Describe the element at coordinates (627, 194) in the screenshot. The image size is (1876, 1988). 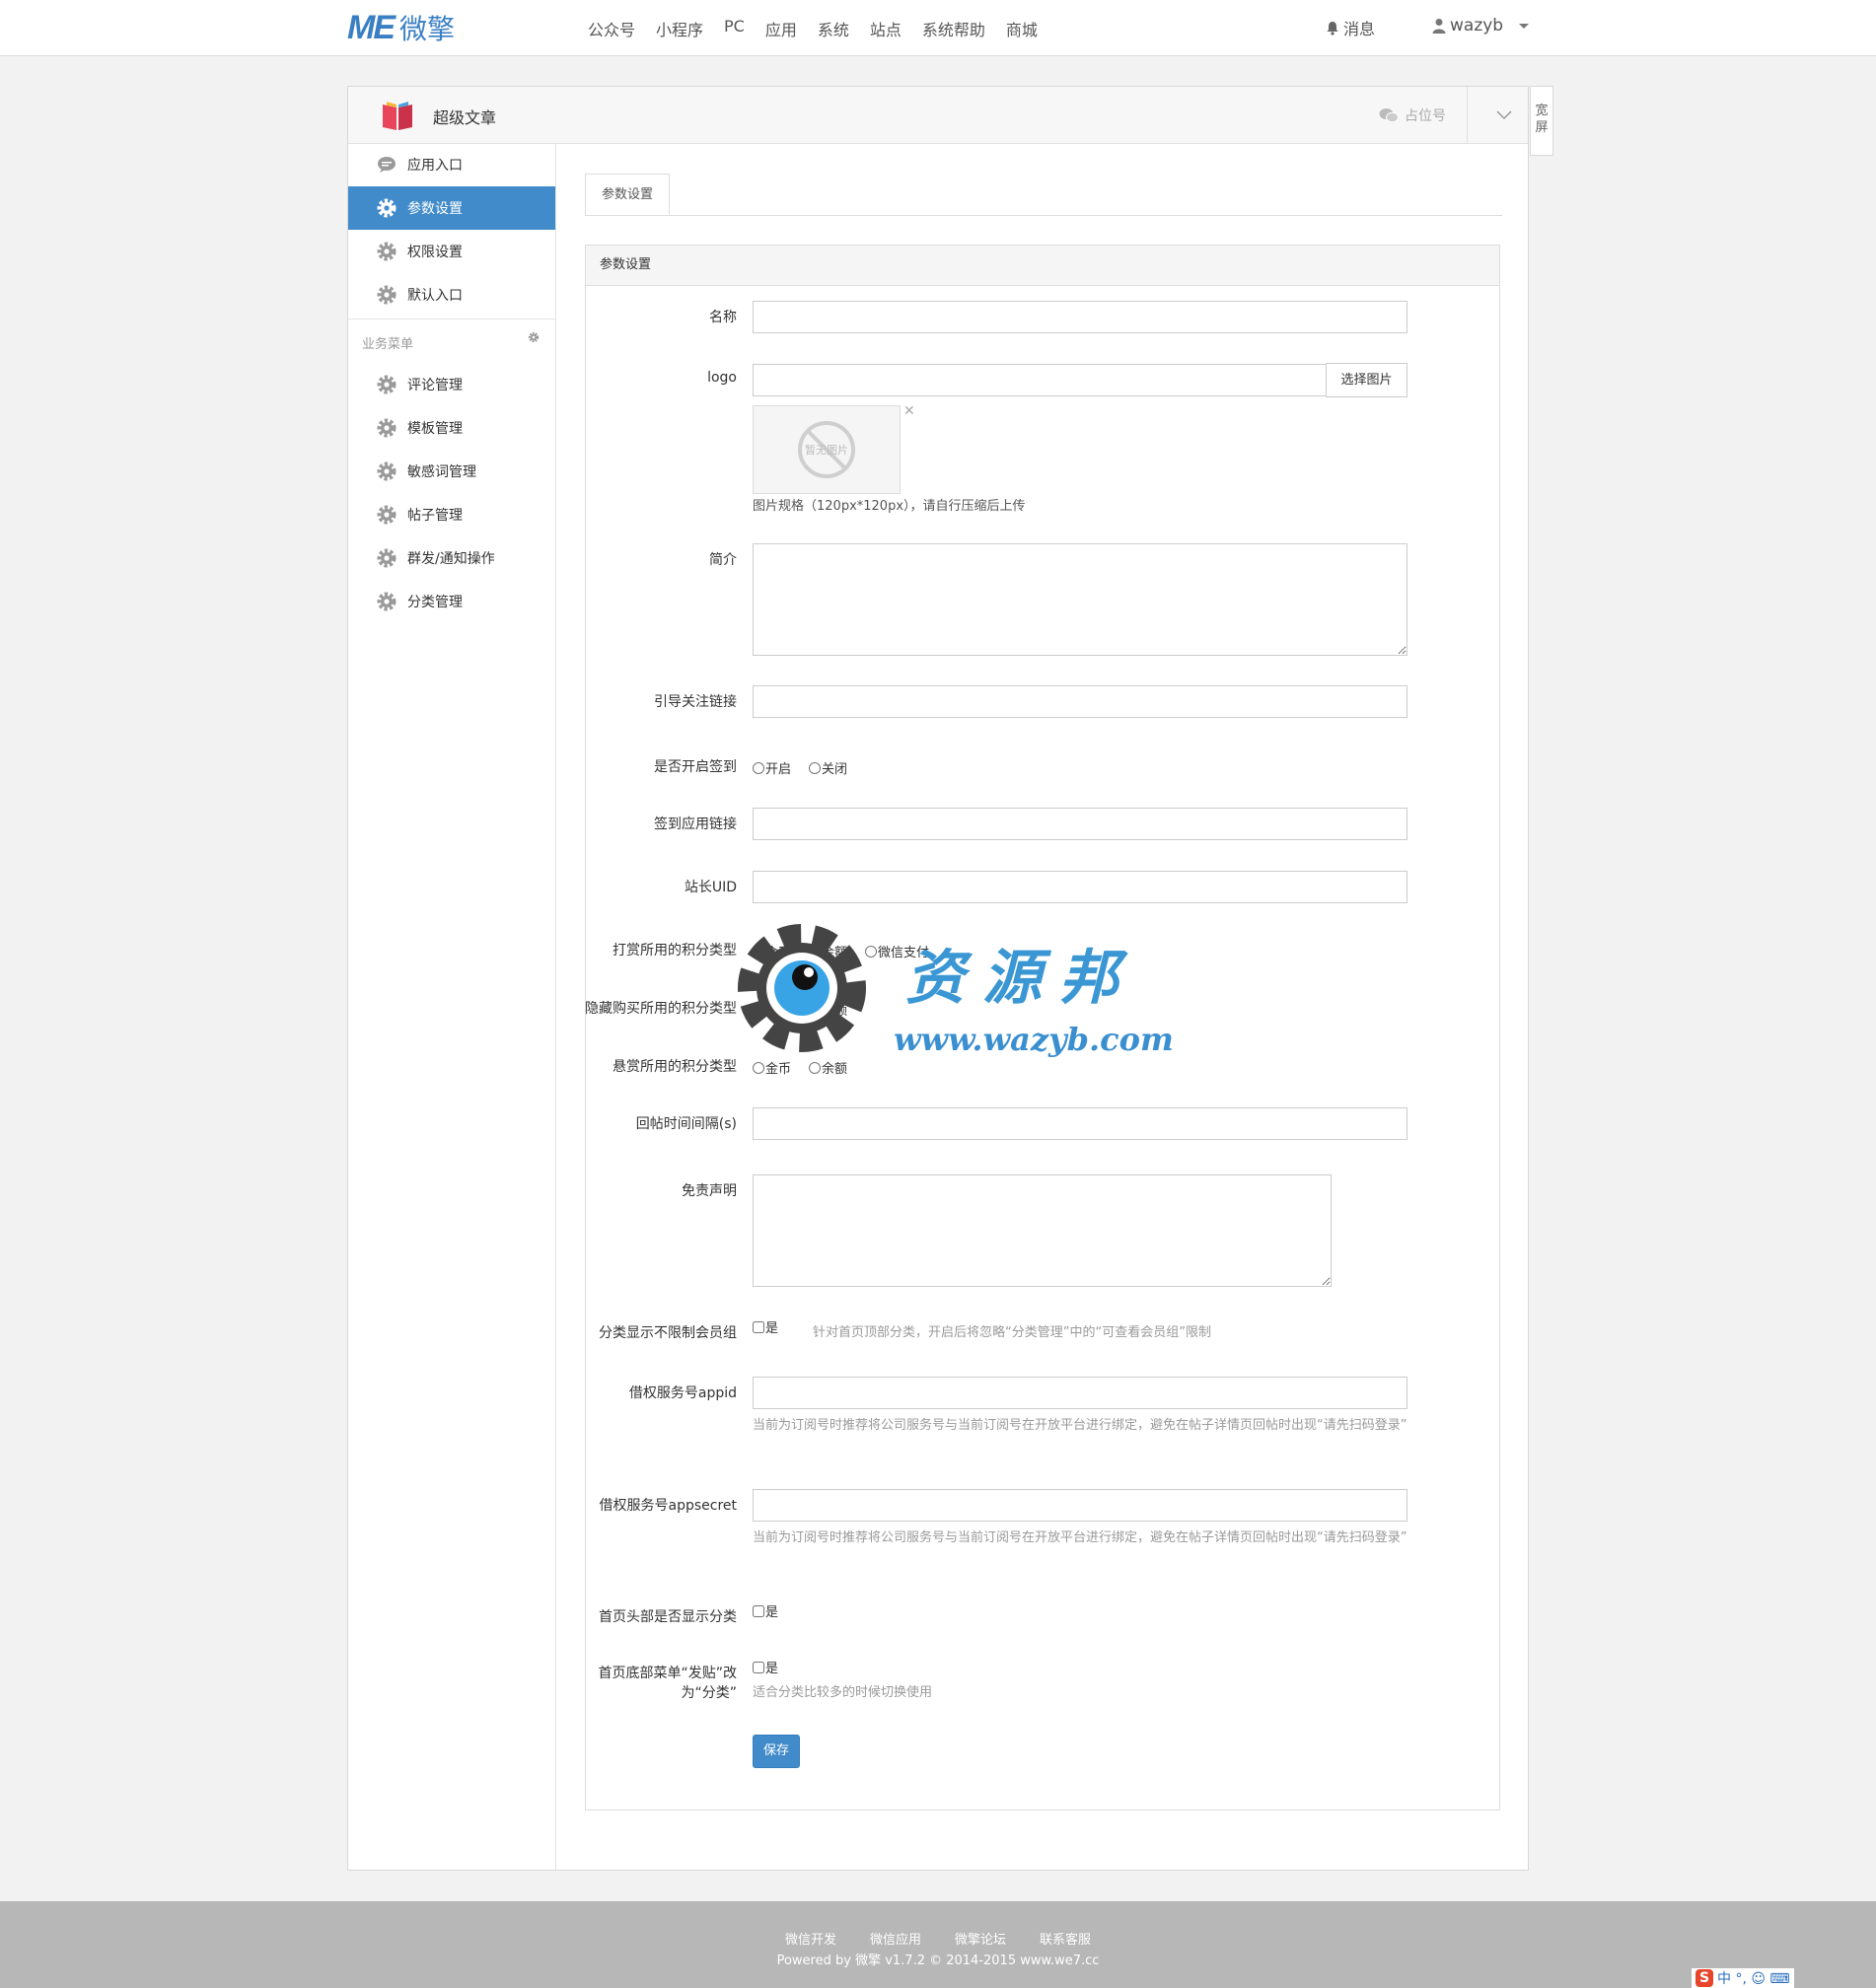
I see `tab-settings: 参数设置` at that location.